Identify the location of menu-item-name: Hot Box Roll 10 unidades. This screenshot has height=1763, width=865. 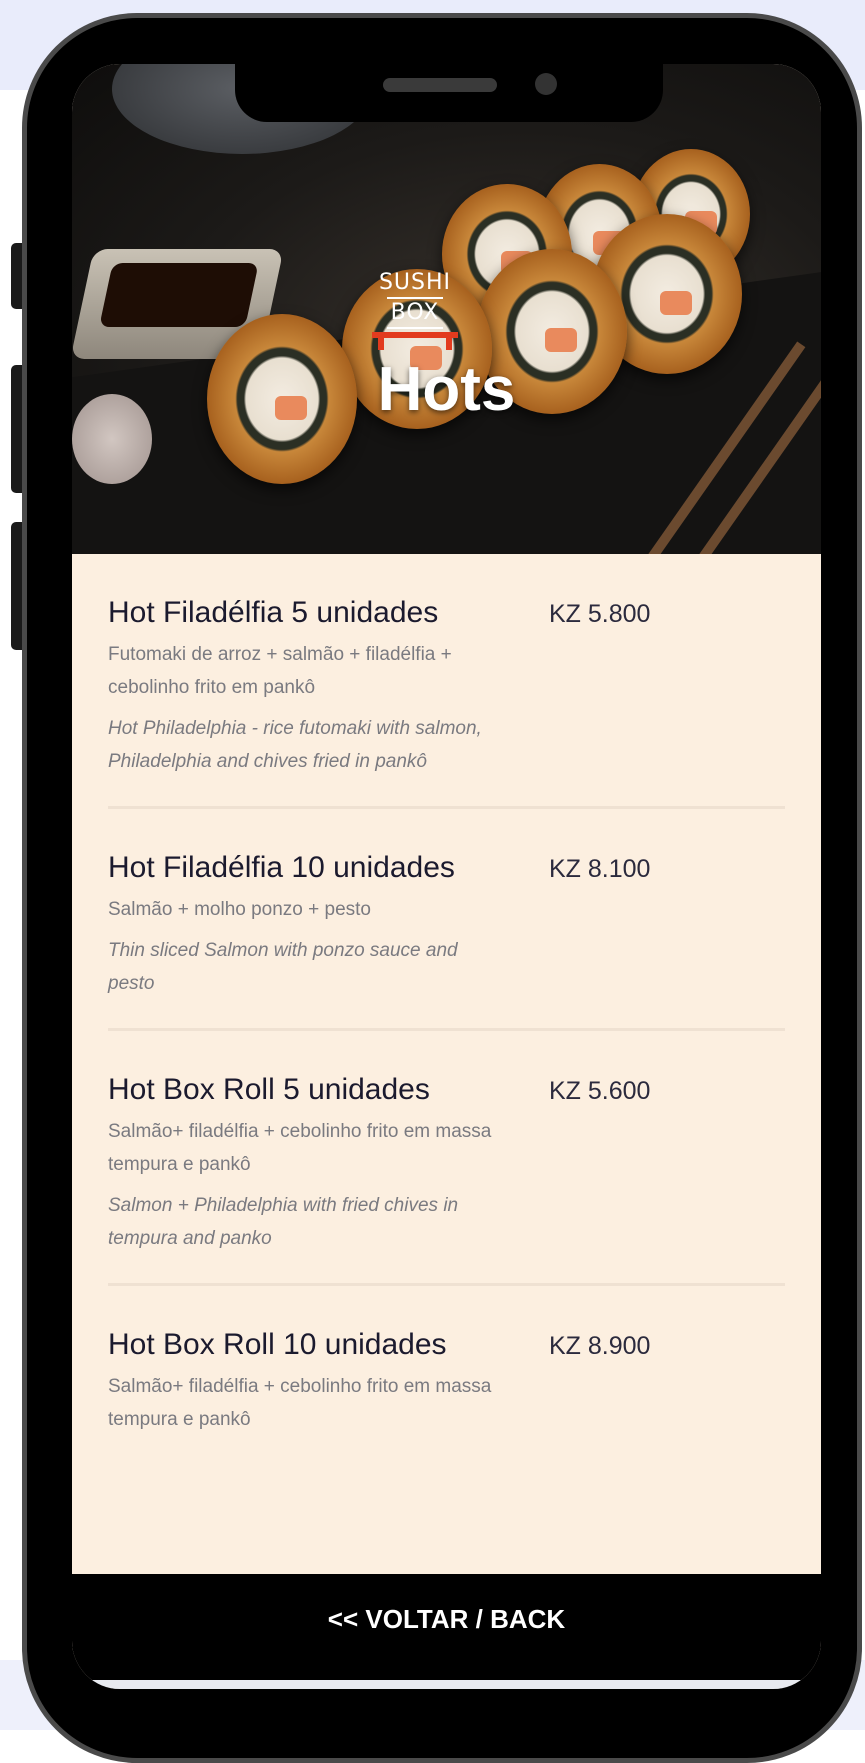
(277, 1344).